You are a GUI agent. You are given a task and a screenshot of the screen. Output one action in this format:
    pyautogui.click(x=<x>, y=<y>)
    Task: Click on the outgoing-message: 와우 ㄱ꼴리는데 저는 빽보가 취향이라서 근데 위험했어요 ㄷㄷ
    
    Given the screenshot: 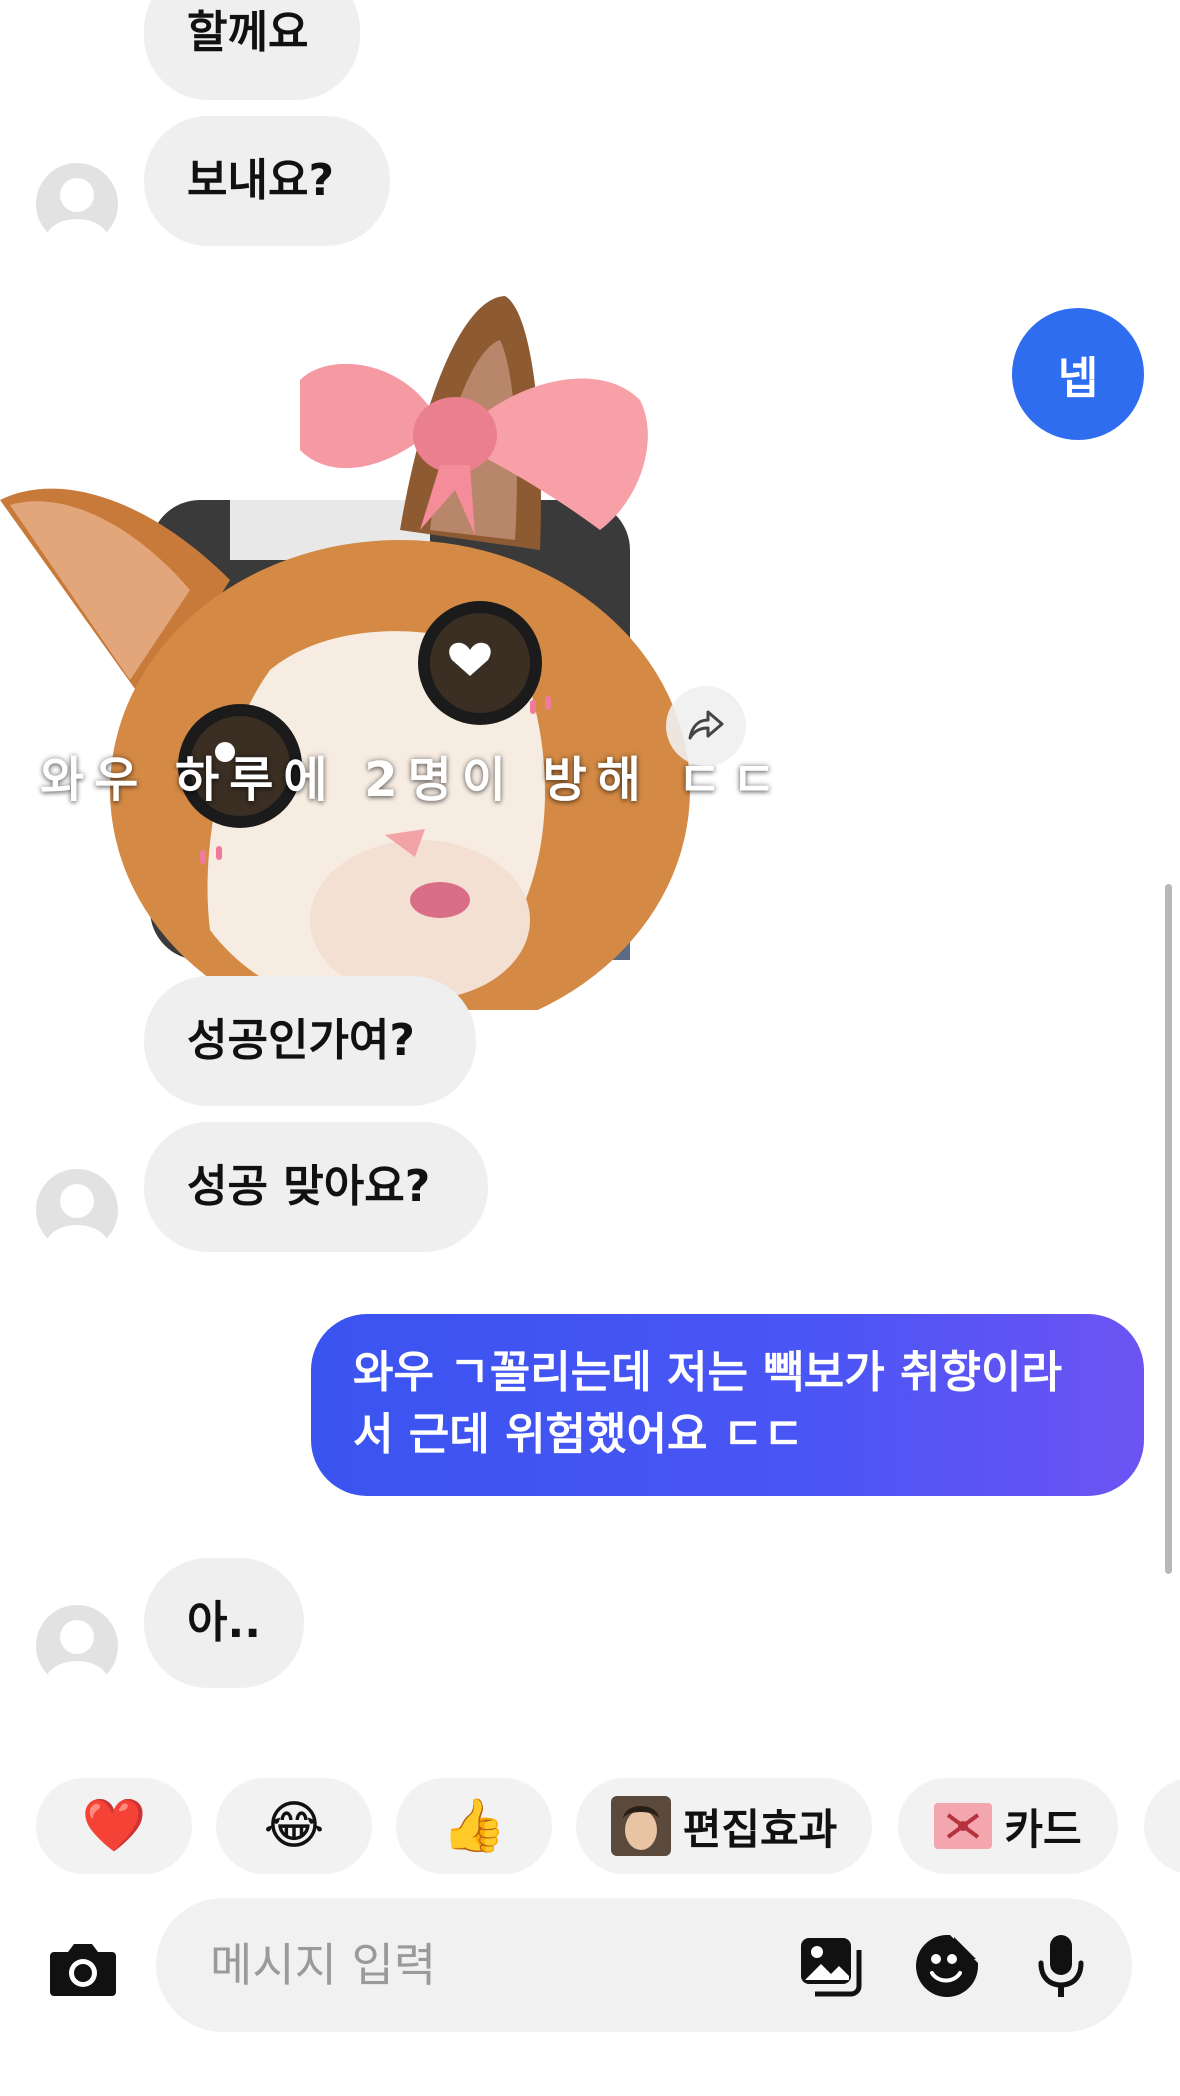 What is the action you would take?
    pyautogui.click(x=727, y=1405)
    